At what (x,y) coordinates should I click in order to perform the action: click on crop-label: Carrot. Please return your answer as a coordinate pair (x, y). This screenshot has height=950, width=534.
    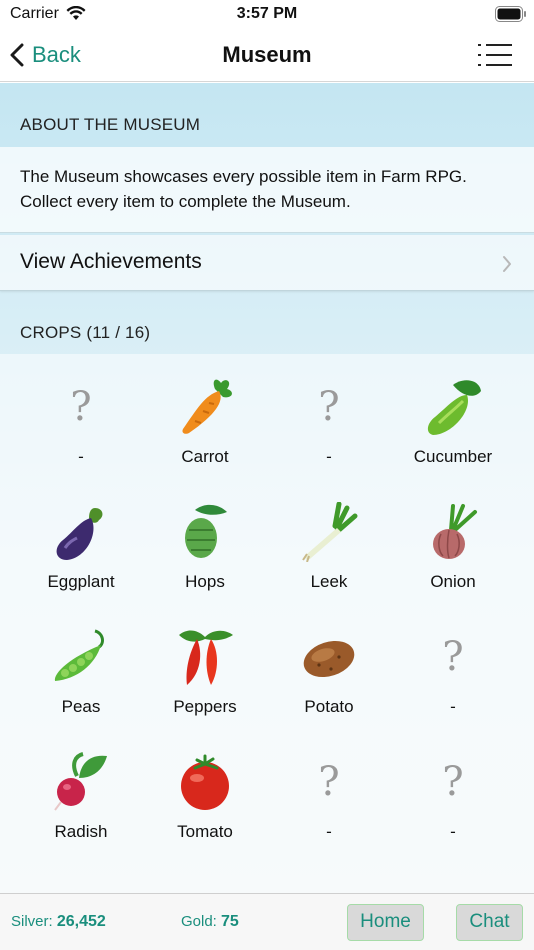
    Looking at the image, I should click on (205, 456).